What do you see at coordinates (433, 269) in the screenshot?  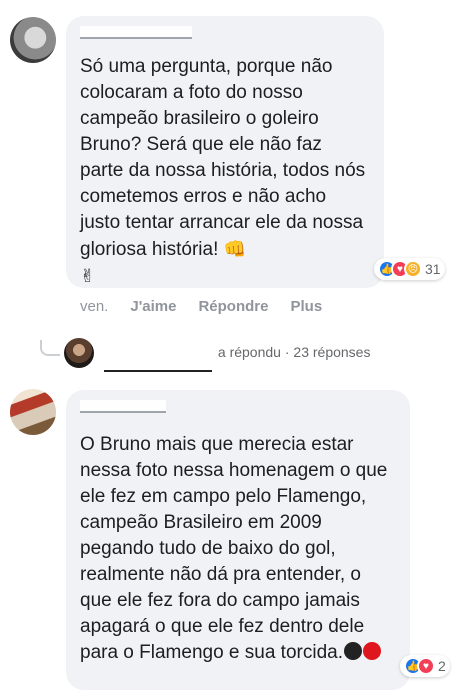 I see `reaction-count: 31` at bounding box center [433, 269].